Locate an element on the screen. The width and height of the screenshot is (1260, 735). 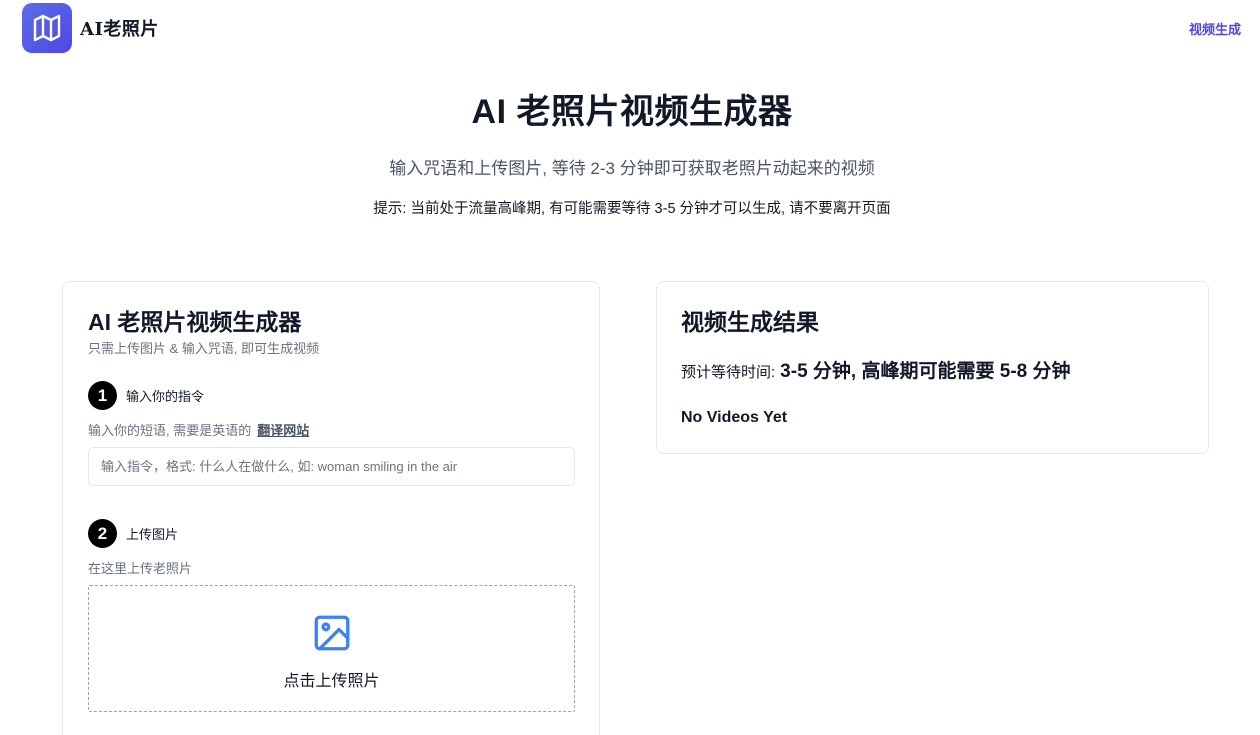
step-2-label: 上传图片 is located at coordinates (152, 534).